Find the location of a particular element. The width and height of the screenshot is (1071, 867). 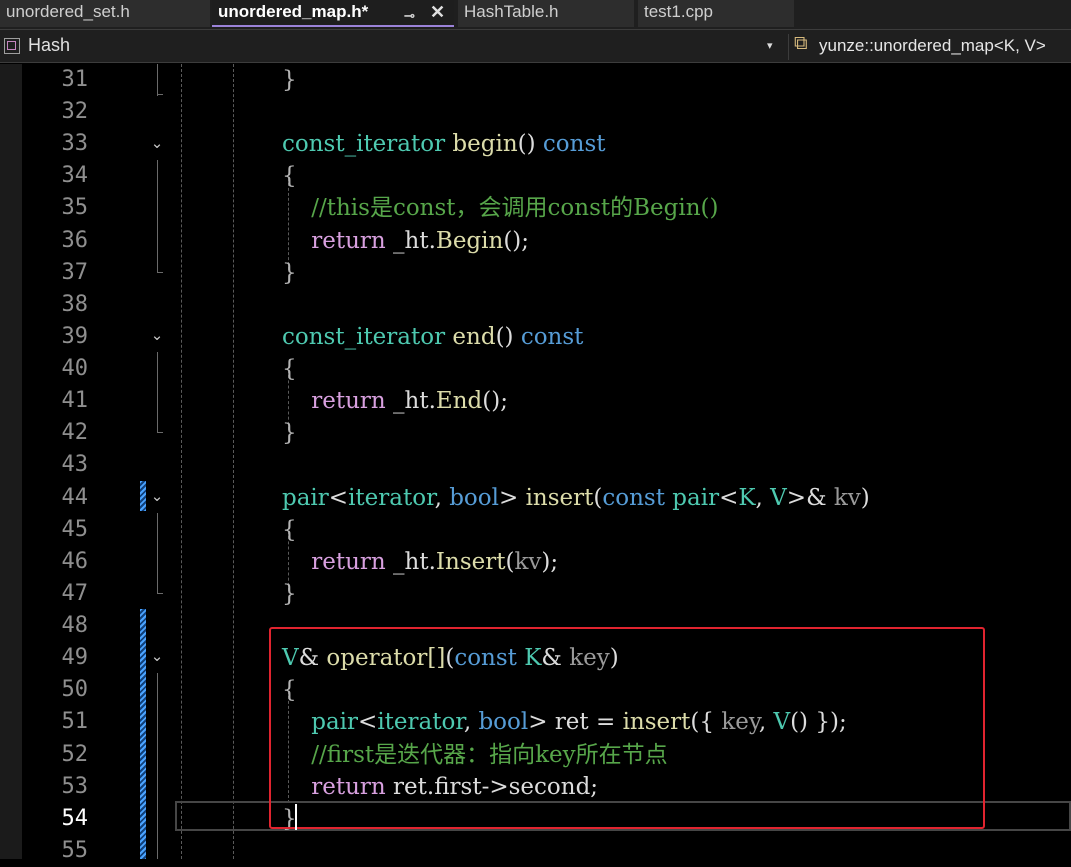

code-line: 32 is located at coordinates (546, 112).